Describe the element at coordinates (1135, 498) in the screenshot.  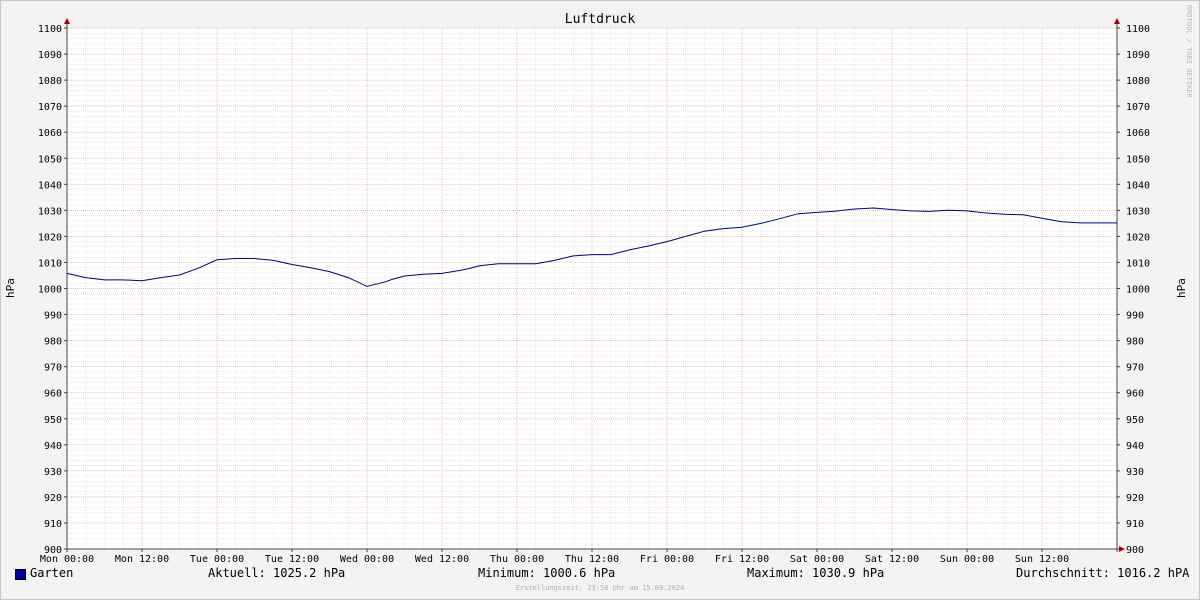
I see `y-tick-label-right: 920` at that location.